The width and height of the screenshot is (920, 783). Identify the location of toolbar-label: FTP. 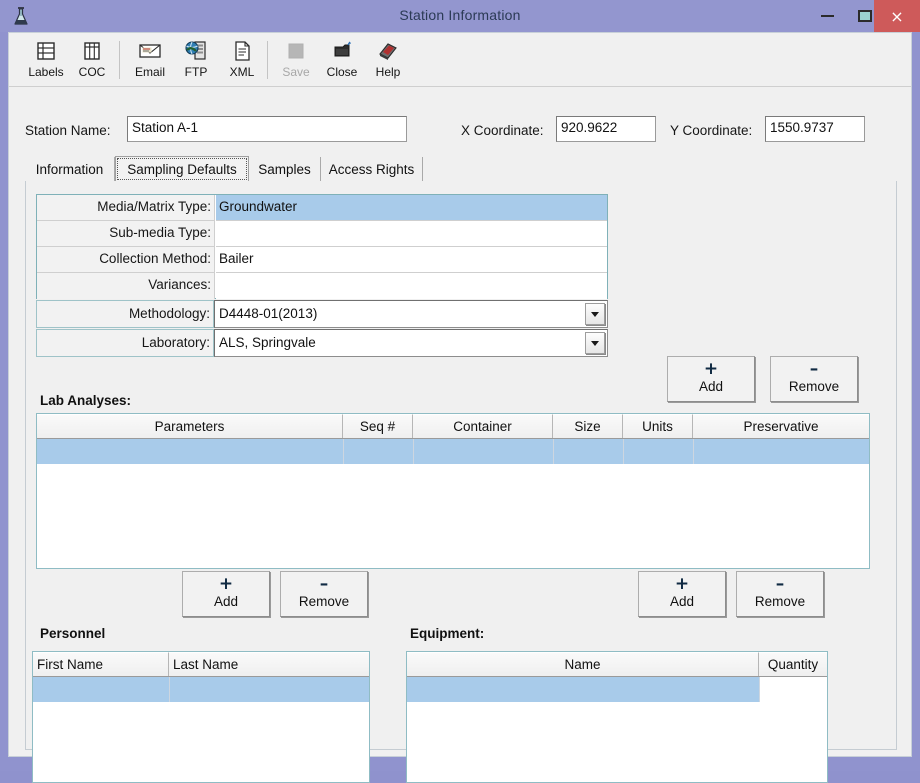
(196, 72).